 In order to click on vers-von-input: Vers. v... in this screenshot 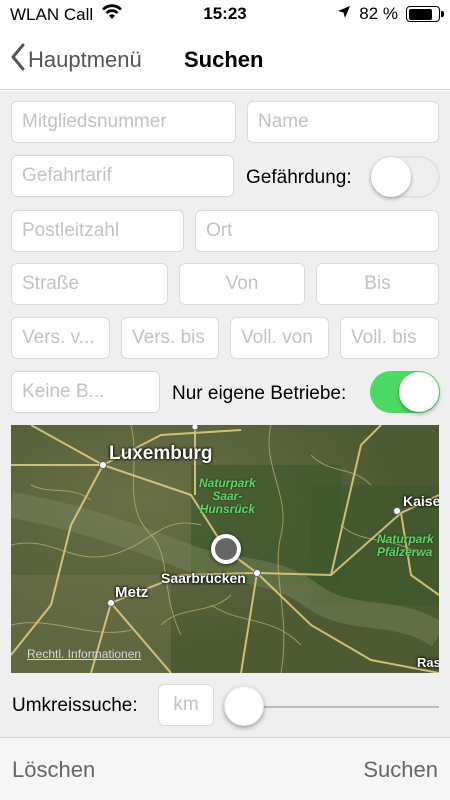, I will do `click(60, 338)`.